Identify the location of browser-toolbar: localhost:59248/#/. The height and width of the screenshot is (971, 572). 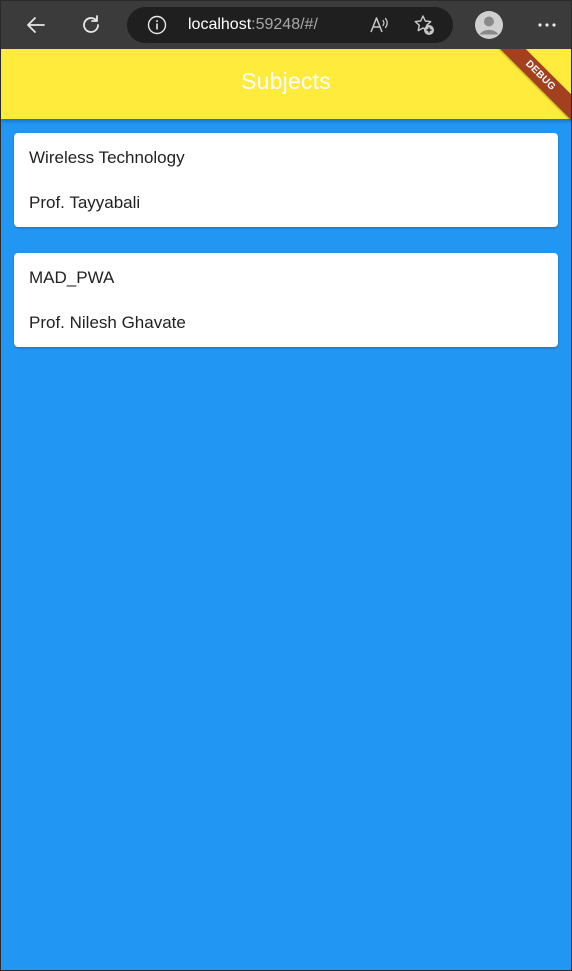
(286, 25).